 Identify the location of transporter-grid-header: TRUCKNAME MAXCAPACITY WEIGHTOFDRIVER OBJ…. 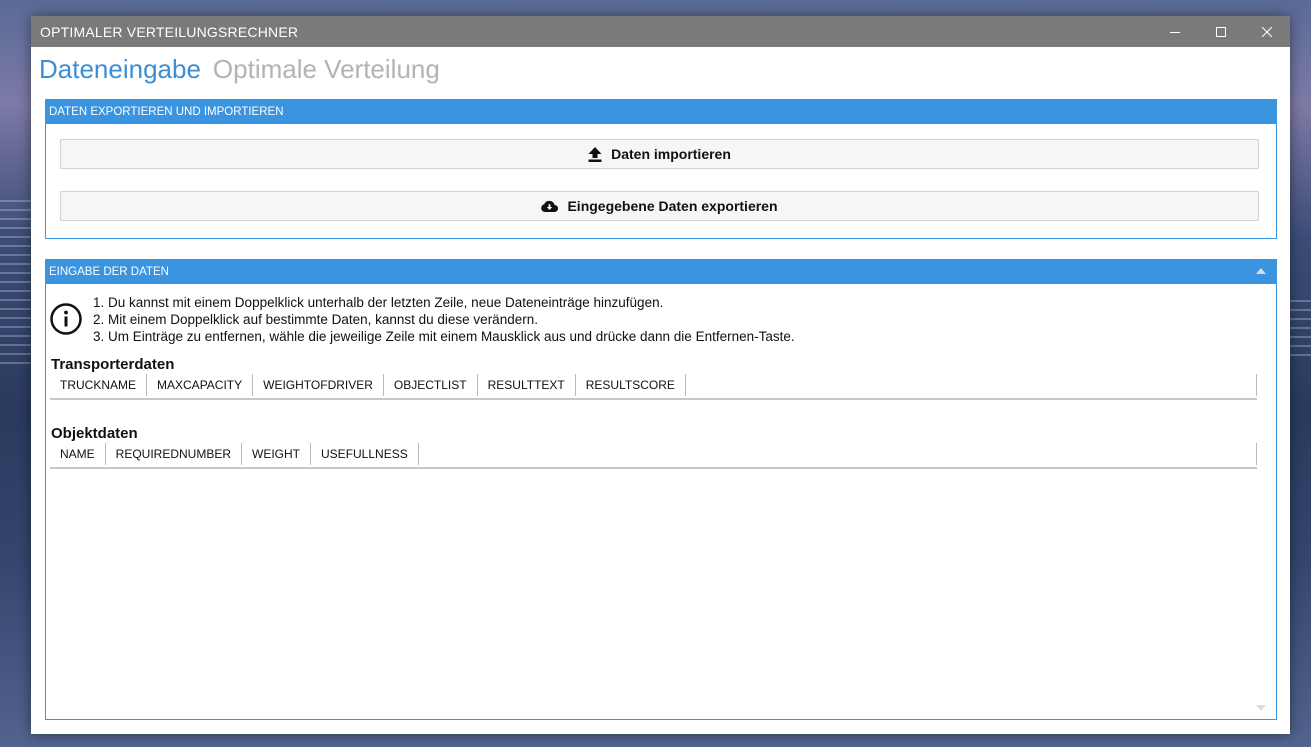
(653, 385).